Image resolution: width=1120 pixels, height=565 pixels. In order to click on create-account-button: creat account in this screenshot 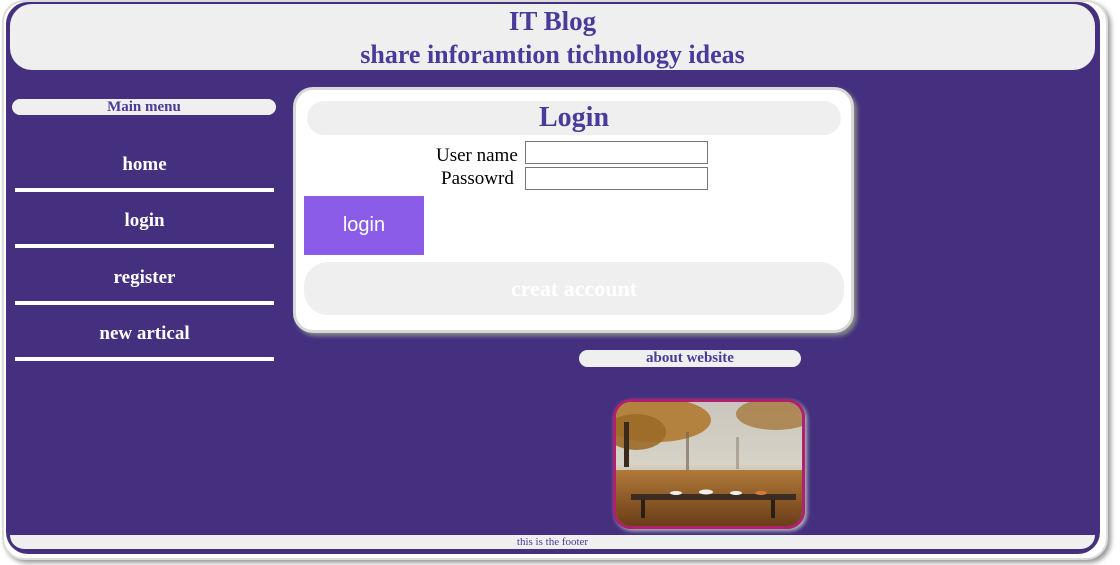, I will do `click(574, 288)`.